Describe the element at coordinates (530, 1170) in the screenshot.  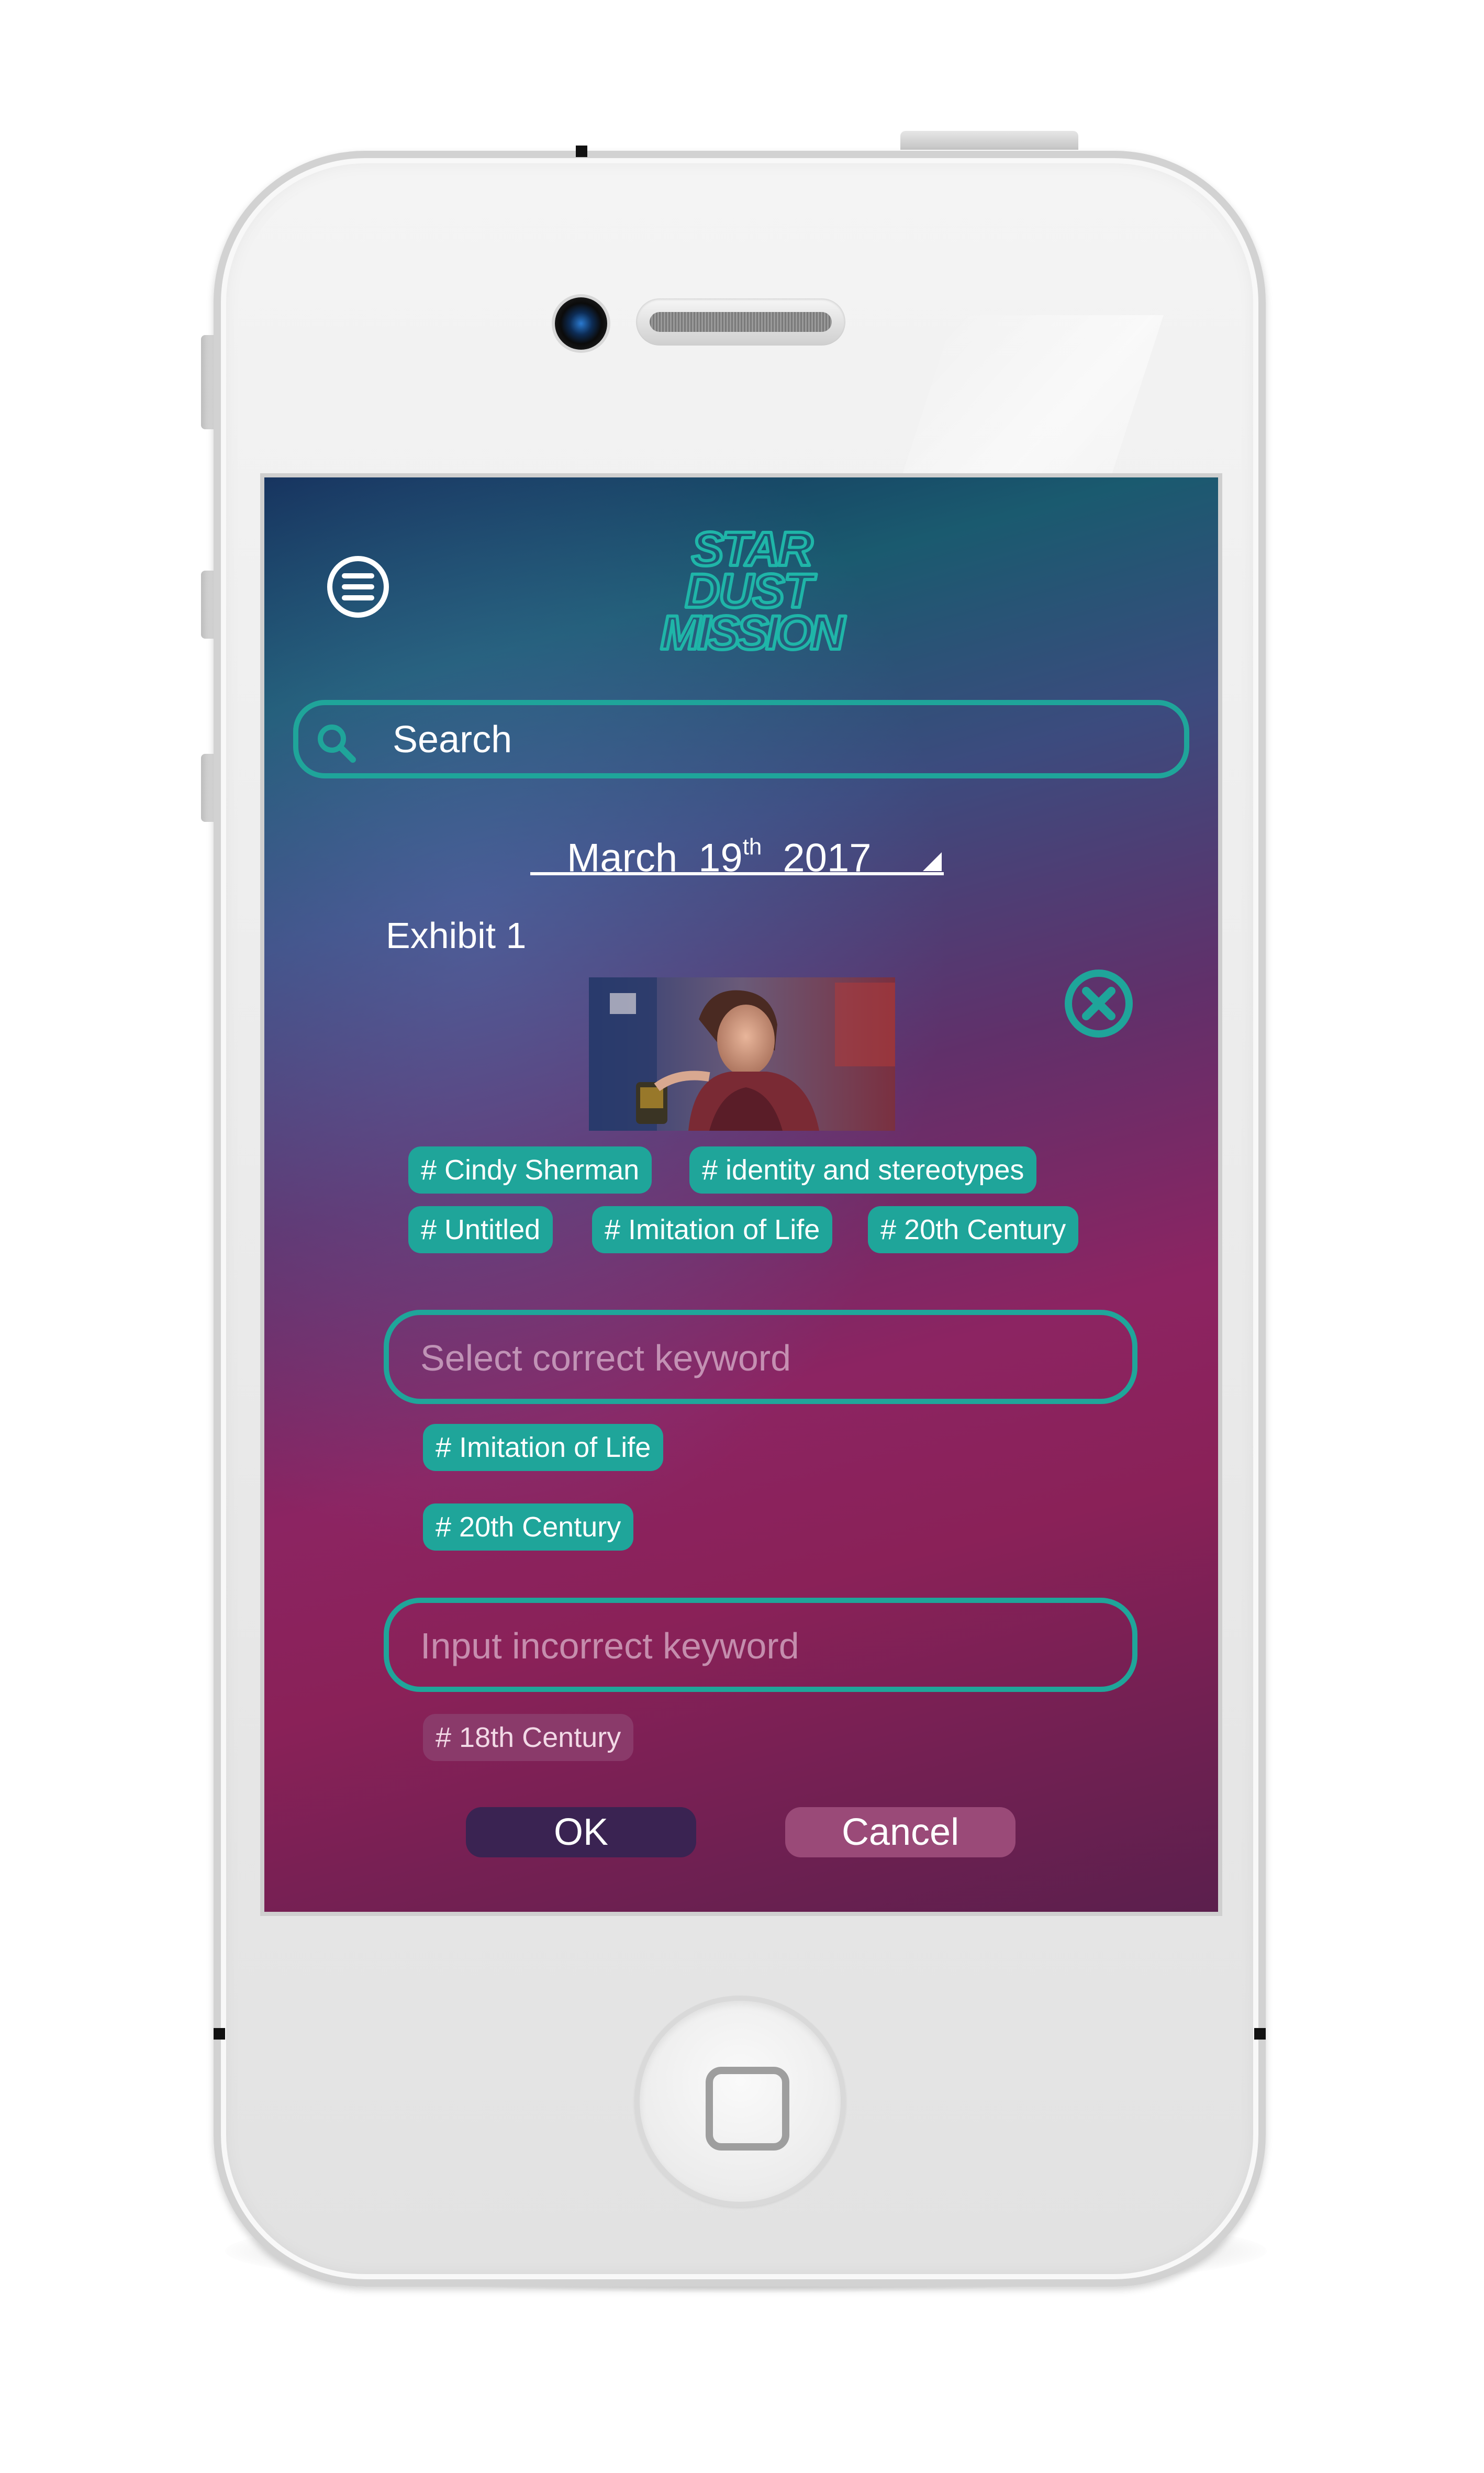
I see `keyword-tag: # Cindy Sherman` at that location.